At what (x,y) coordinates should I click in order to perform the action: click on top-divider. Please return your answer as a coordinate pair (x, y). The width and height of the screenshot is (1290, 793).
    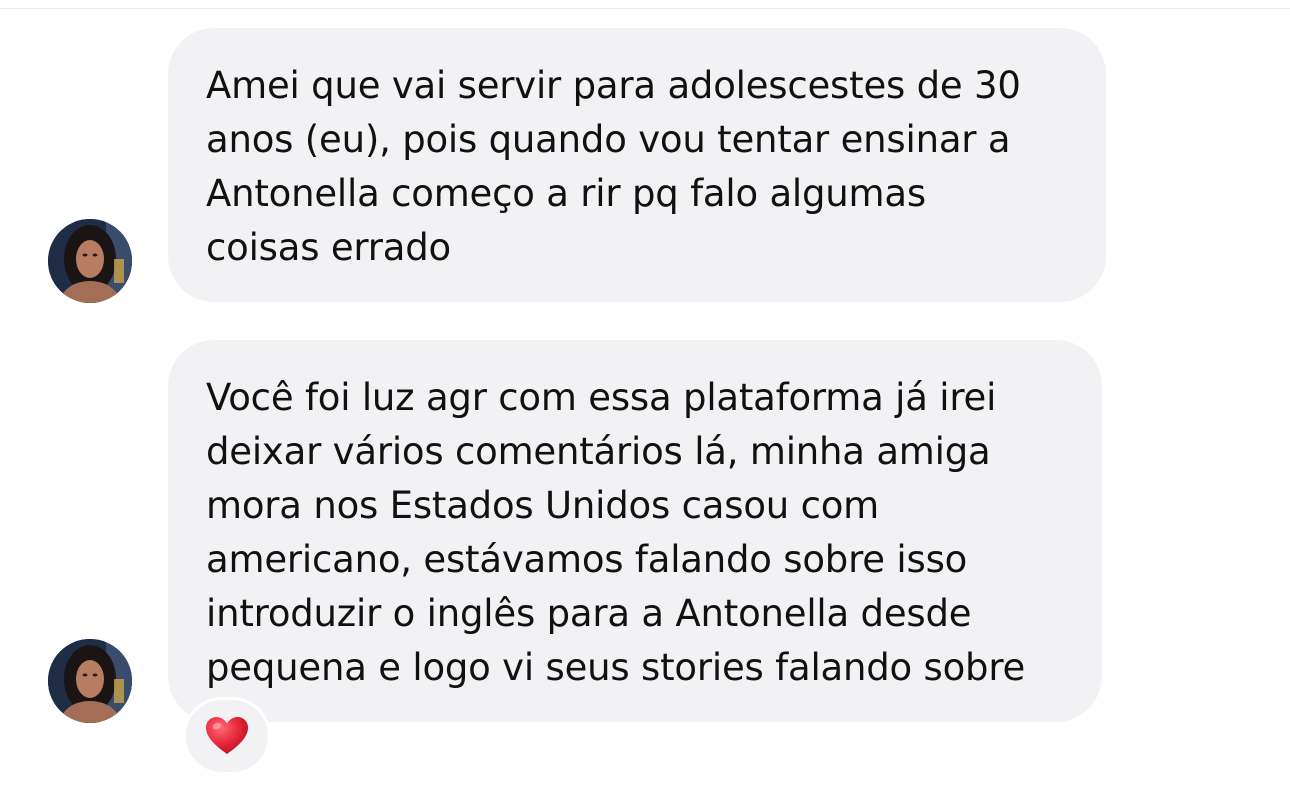
    Looking at the image, I should click on (645, 8).